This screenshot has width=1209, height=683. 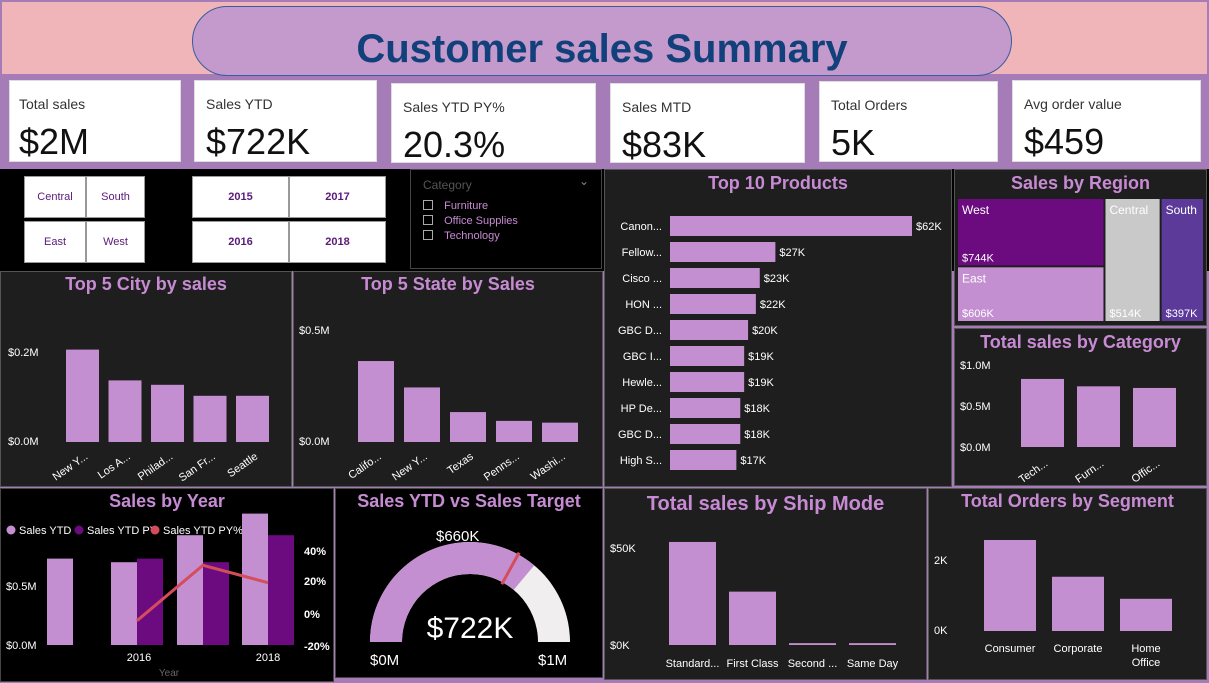 I want to click on year-2015-button: 2015, so click(x=240, y=197).